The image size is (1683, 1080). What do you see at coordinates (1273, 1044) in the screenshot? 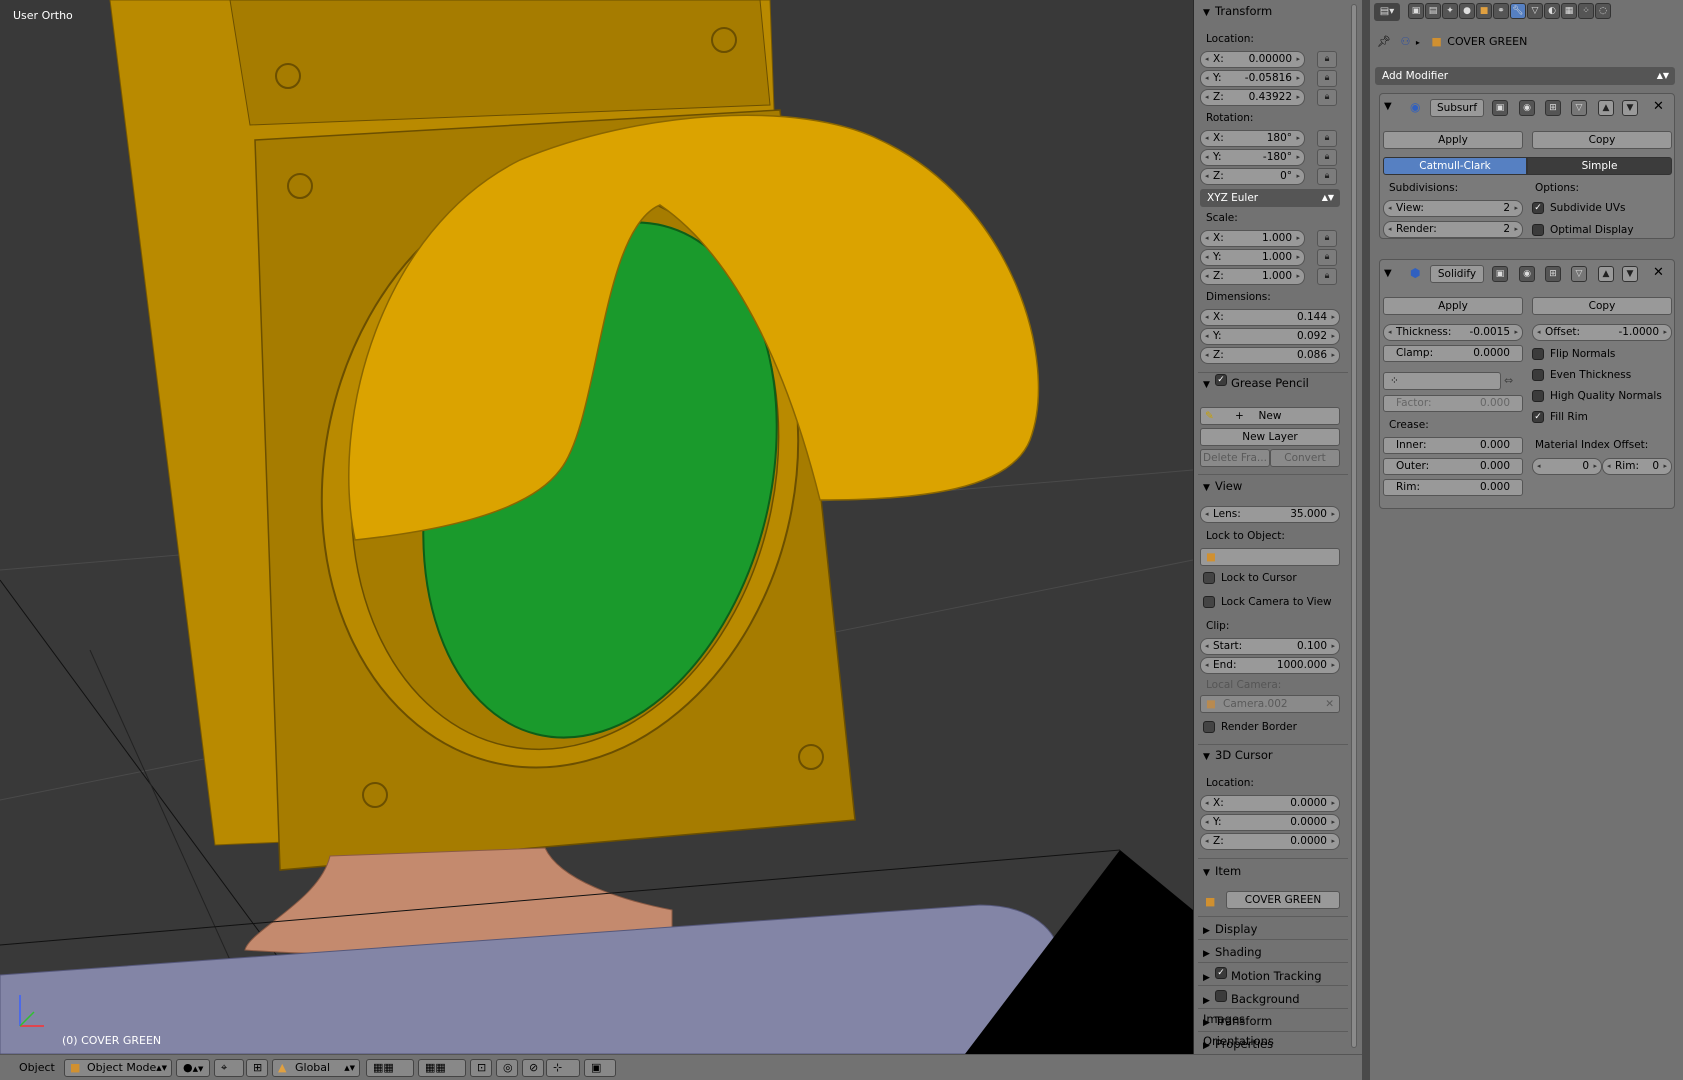
I see `properties-panel-header: ▶ Properties` at bounding box center [1273, 1044].